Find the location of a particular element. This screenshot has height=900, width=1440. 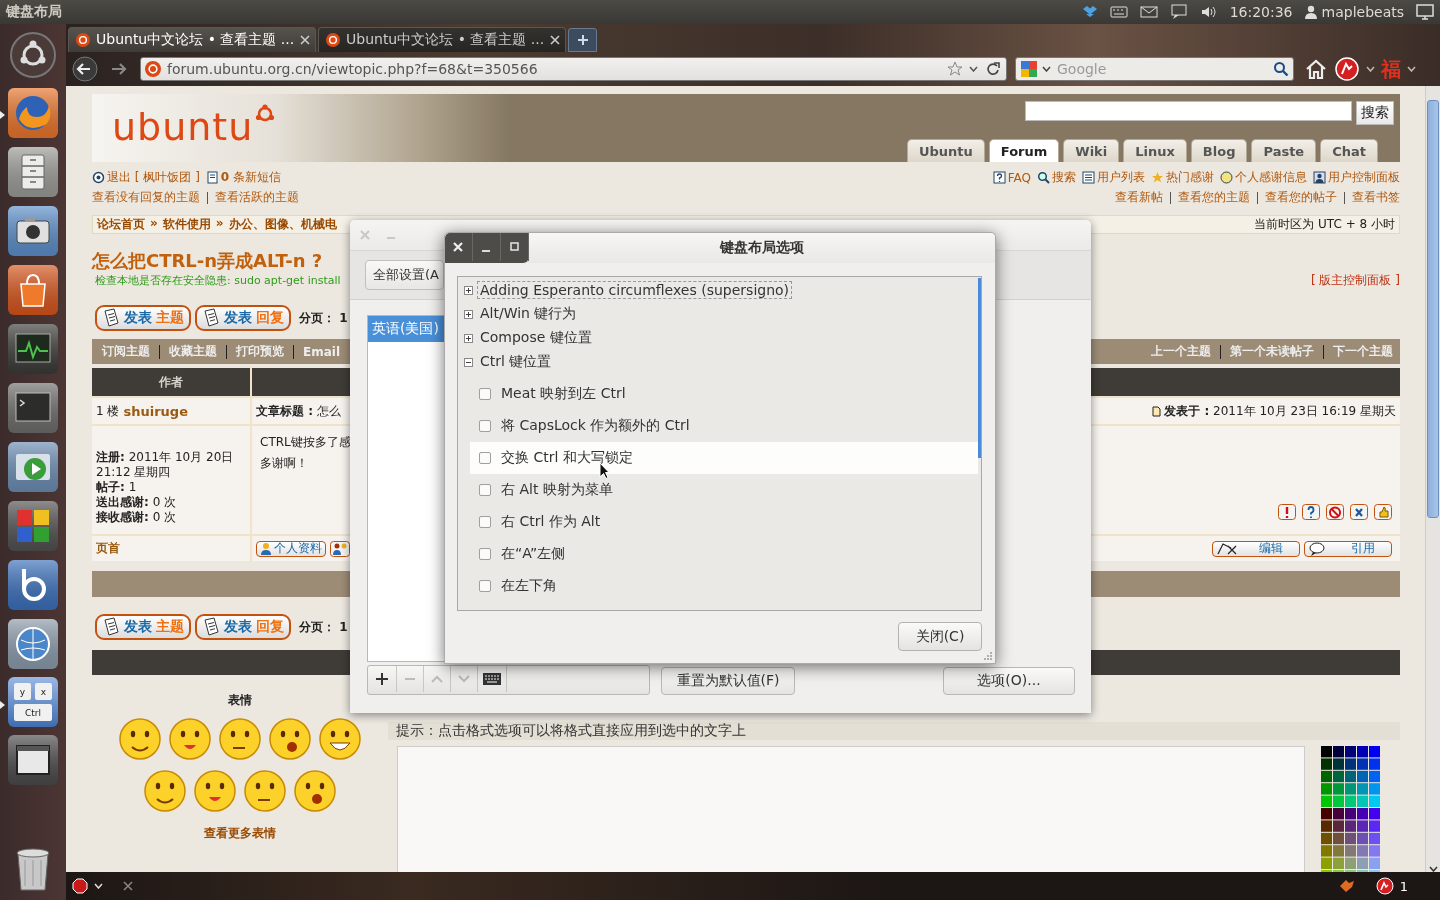

close-button: 关闭(C) is located at coordinates (940, 636).